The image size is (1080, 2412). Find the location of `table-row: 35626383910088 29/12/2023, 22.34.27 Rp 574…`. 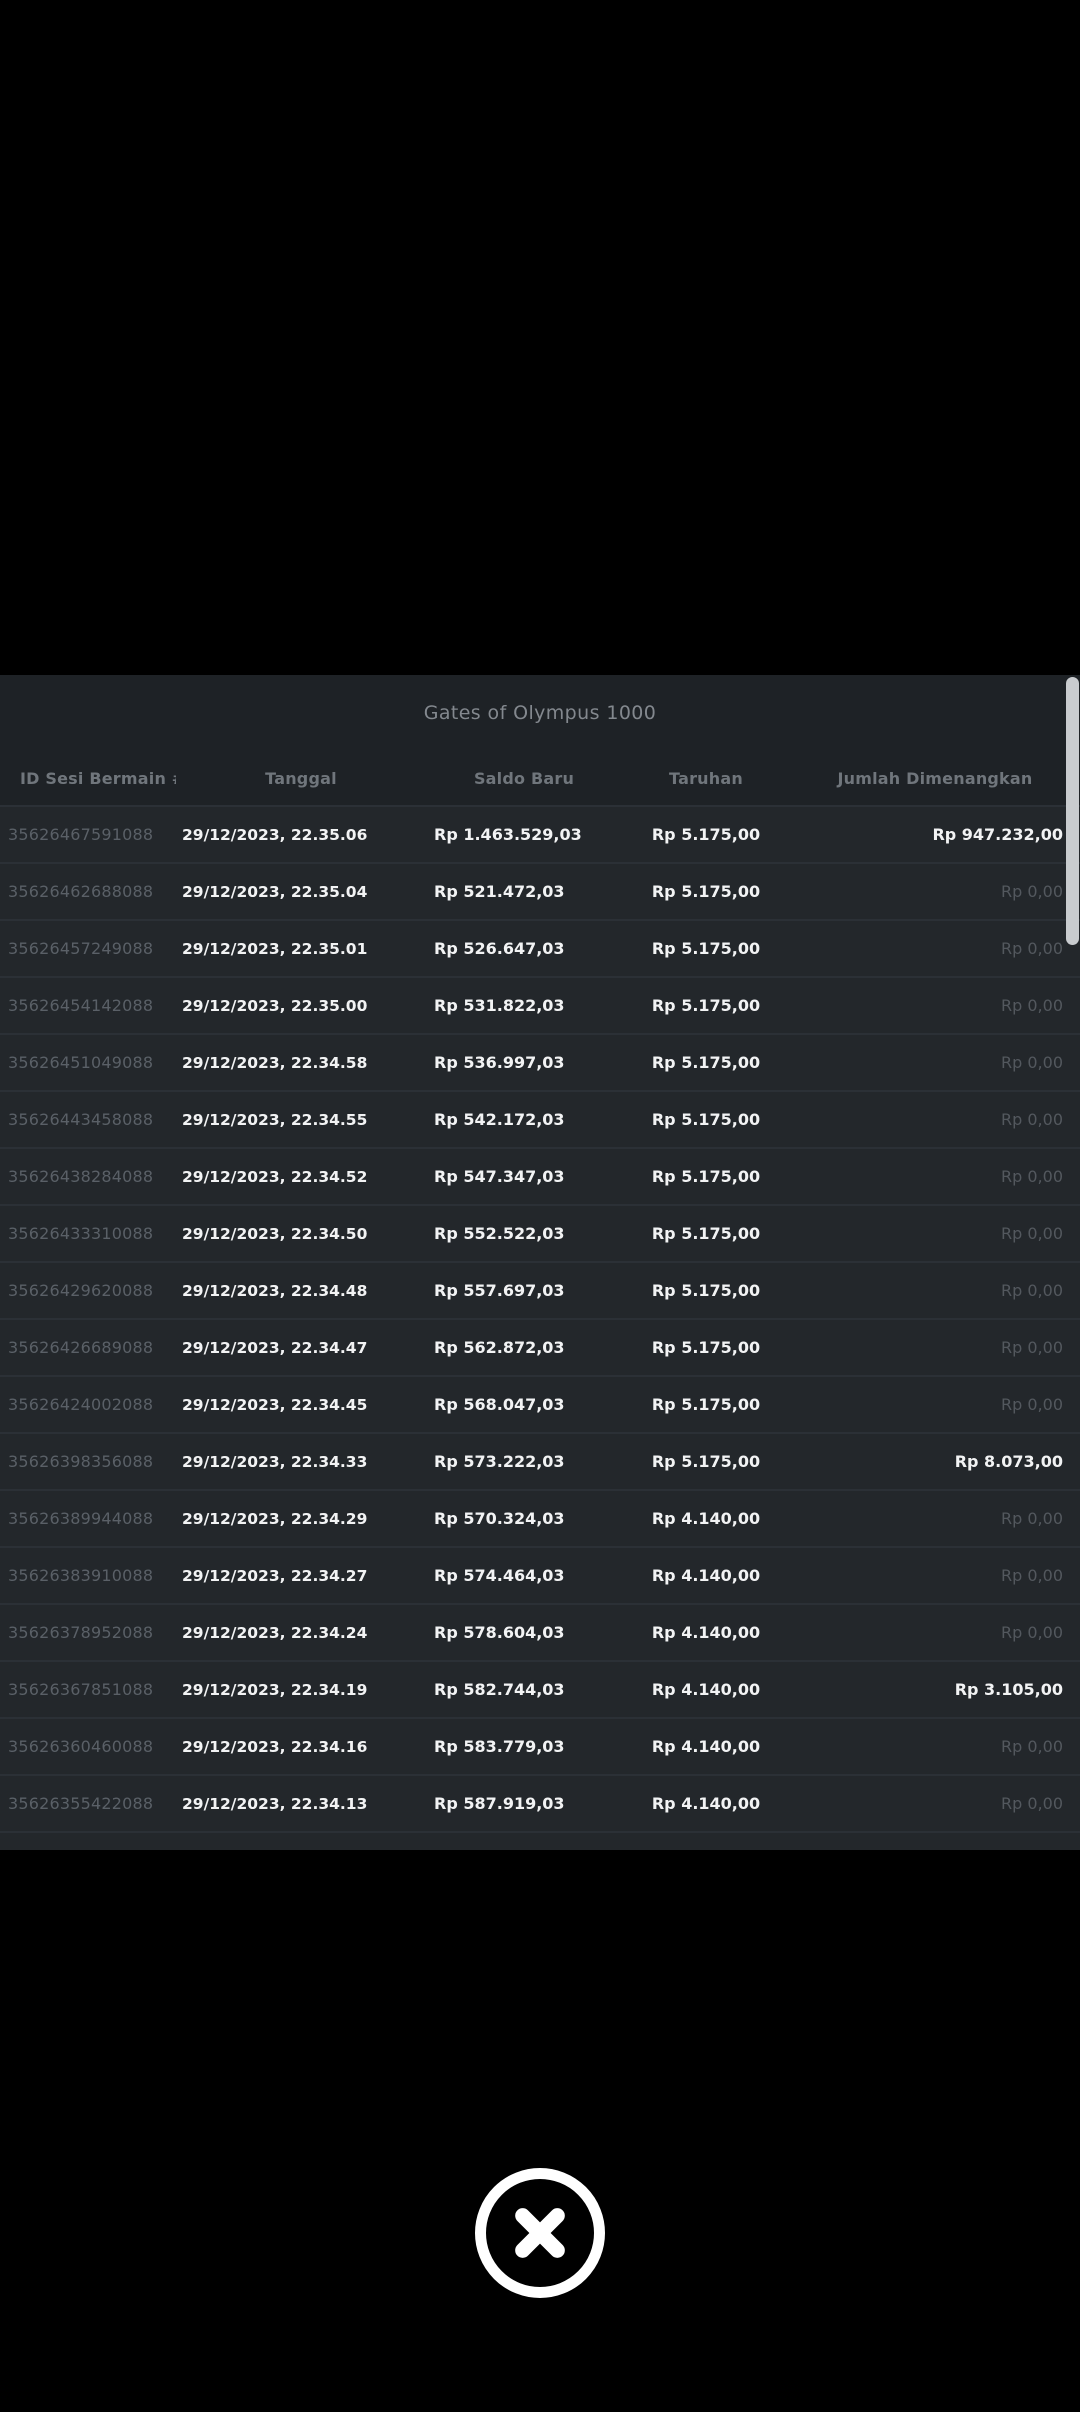

table-row: 35626383910088 29/12/2023, 22.34.27 Rp 574… is located at coordinates (540, 1574).